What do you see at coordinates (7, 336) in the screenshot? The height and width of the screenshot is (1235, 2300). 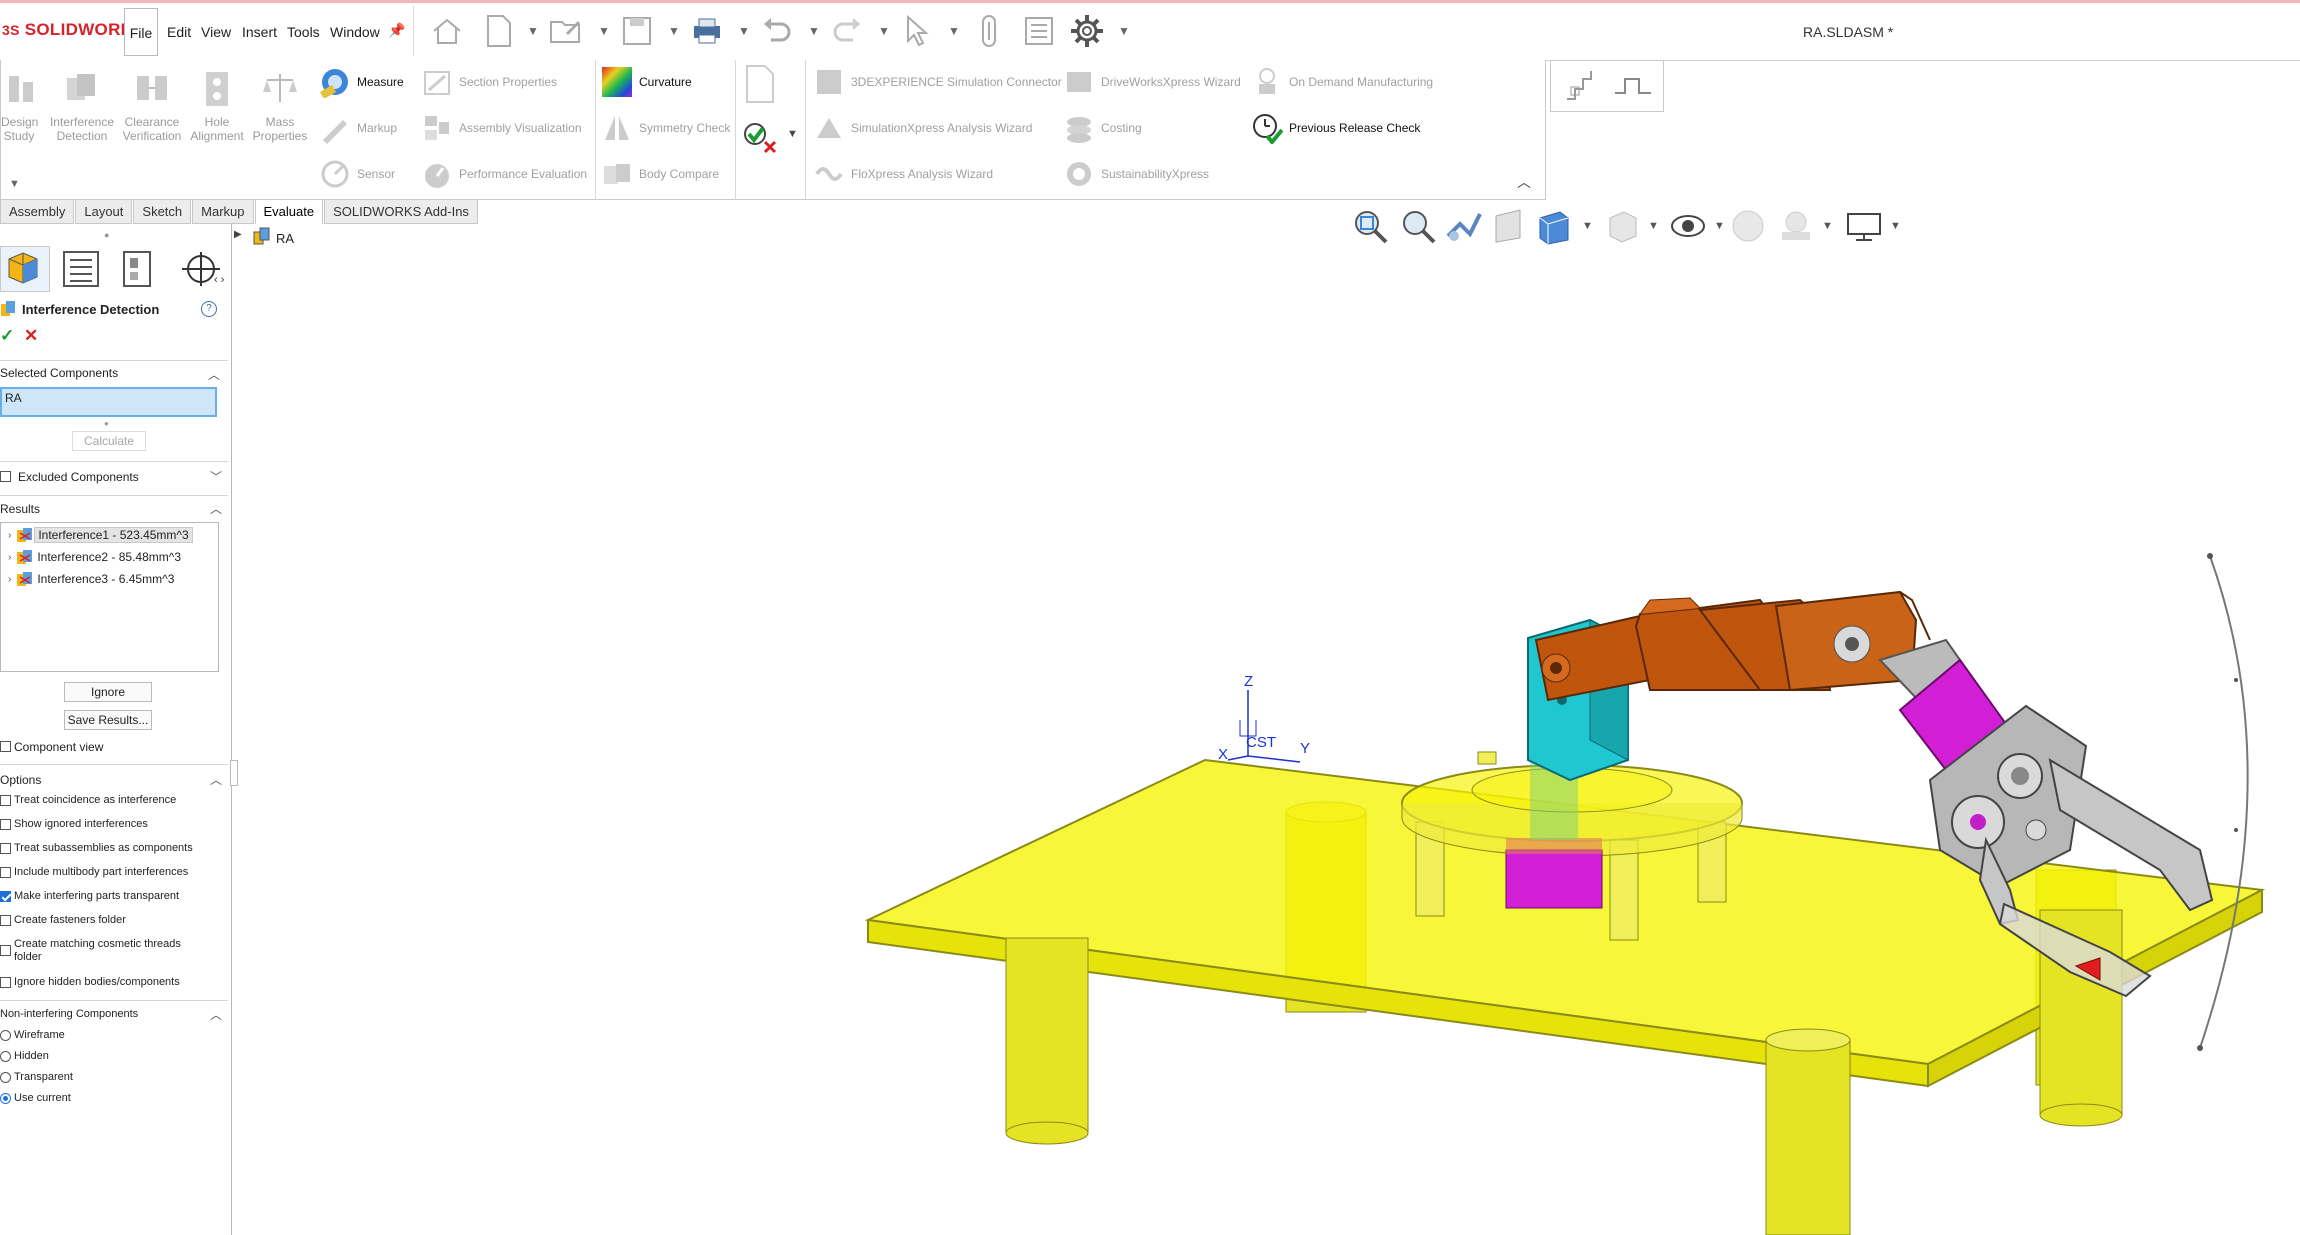 I see `ok-checkmark-icon: ✓` at bounding box center [7, 336].